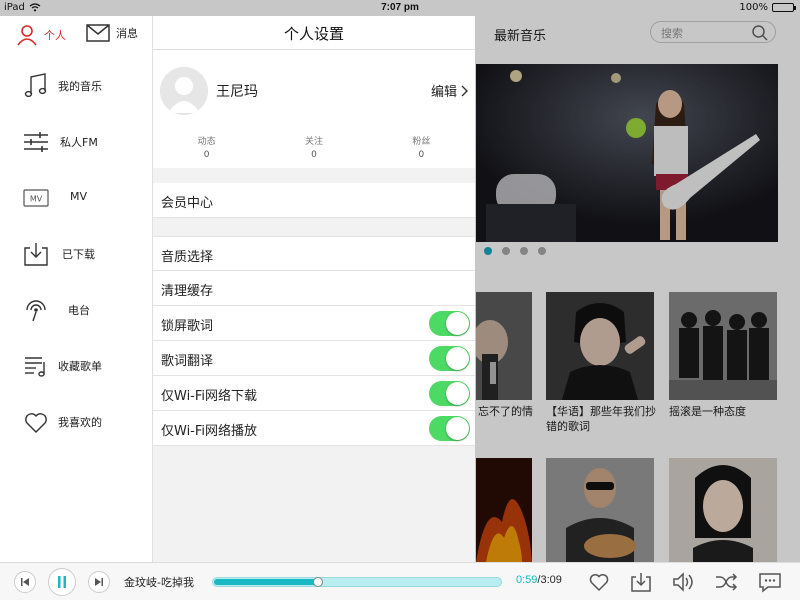 The image size is (800, 600). Describe the element at coordinates (80, 366) in the screenshot. I see `sidebar-item-label: 收藏歌单` at that location.